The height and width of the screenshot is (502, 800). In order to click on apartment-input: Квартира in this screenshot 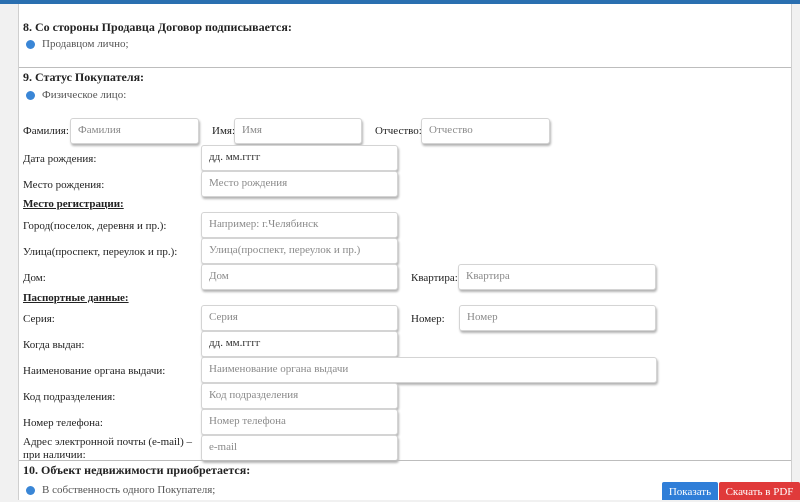, I will do `click(557, 277)`.